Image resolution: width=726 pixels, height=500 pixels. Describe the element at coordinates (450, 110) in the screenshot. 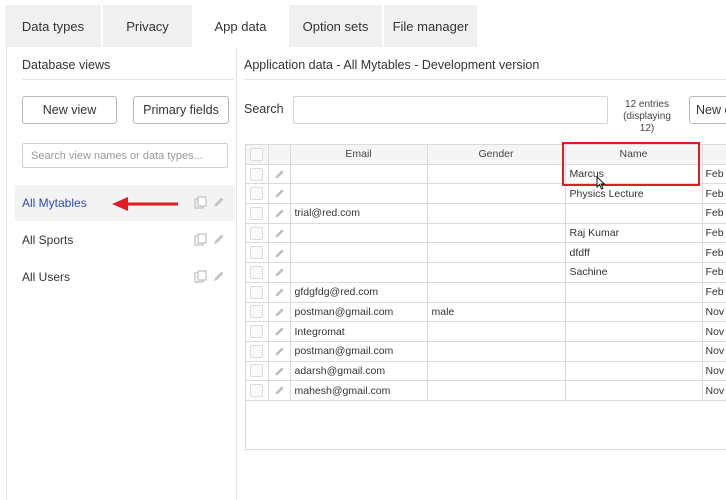

I see `search-input` at that location.